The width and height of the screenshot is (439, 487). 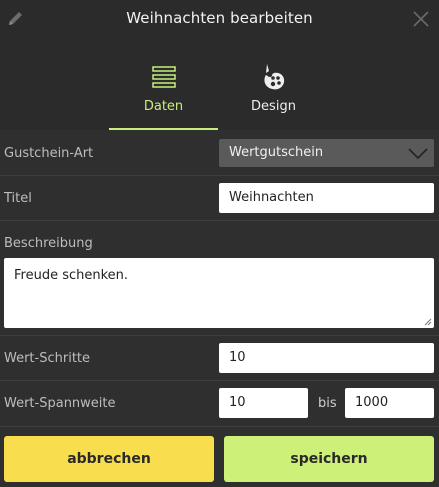 I want to click on title-row: Titel Weihnachten, so click(x=219, y=198).